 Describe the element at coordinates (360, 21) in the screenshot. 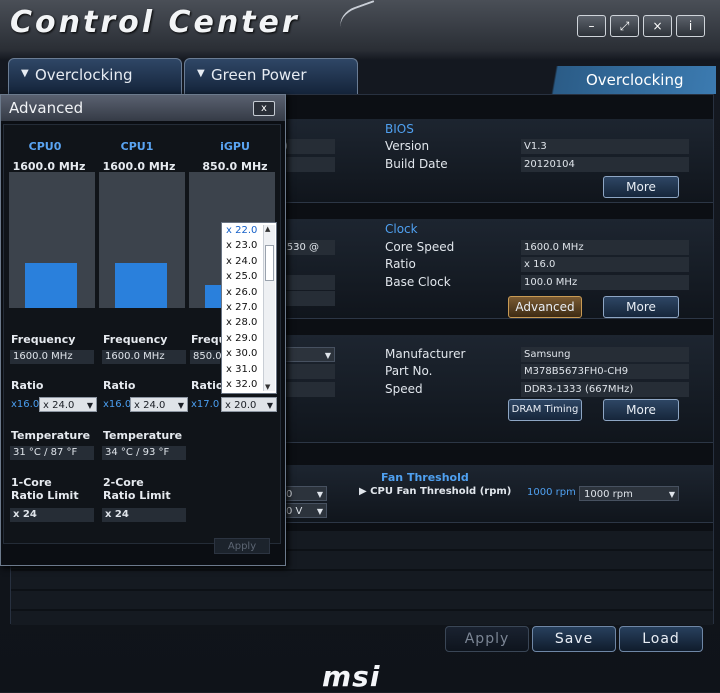

I see `title-swoosh-decoration` at that location.